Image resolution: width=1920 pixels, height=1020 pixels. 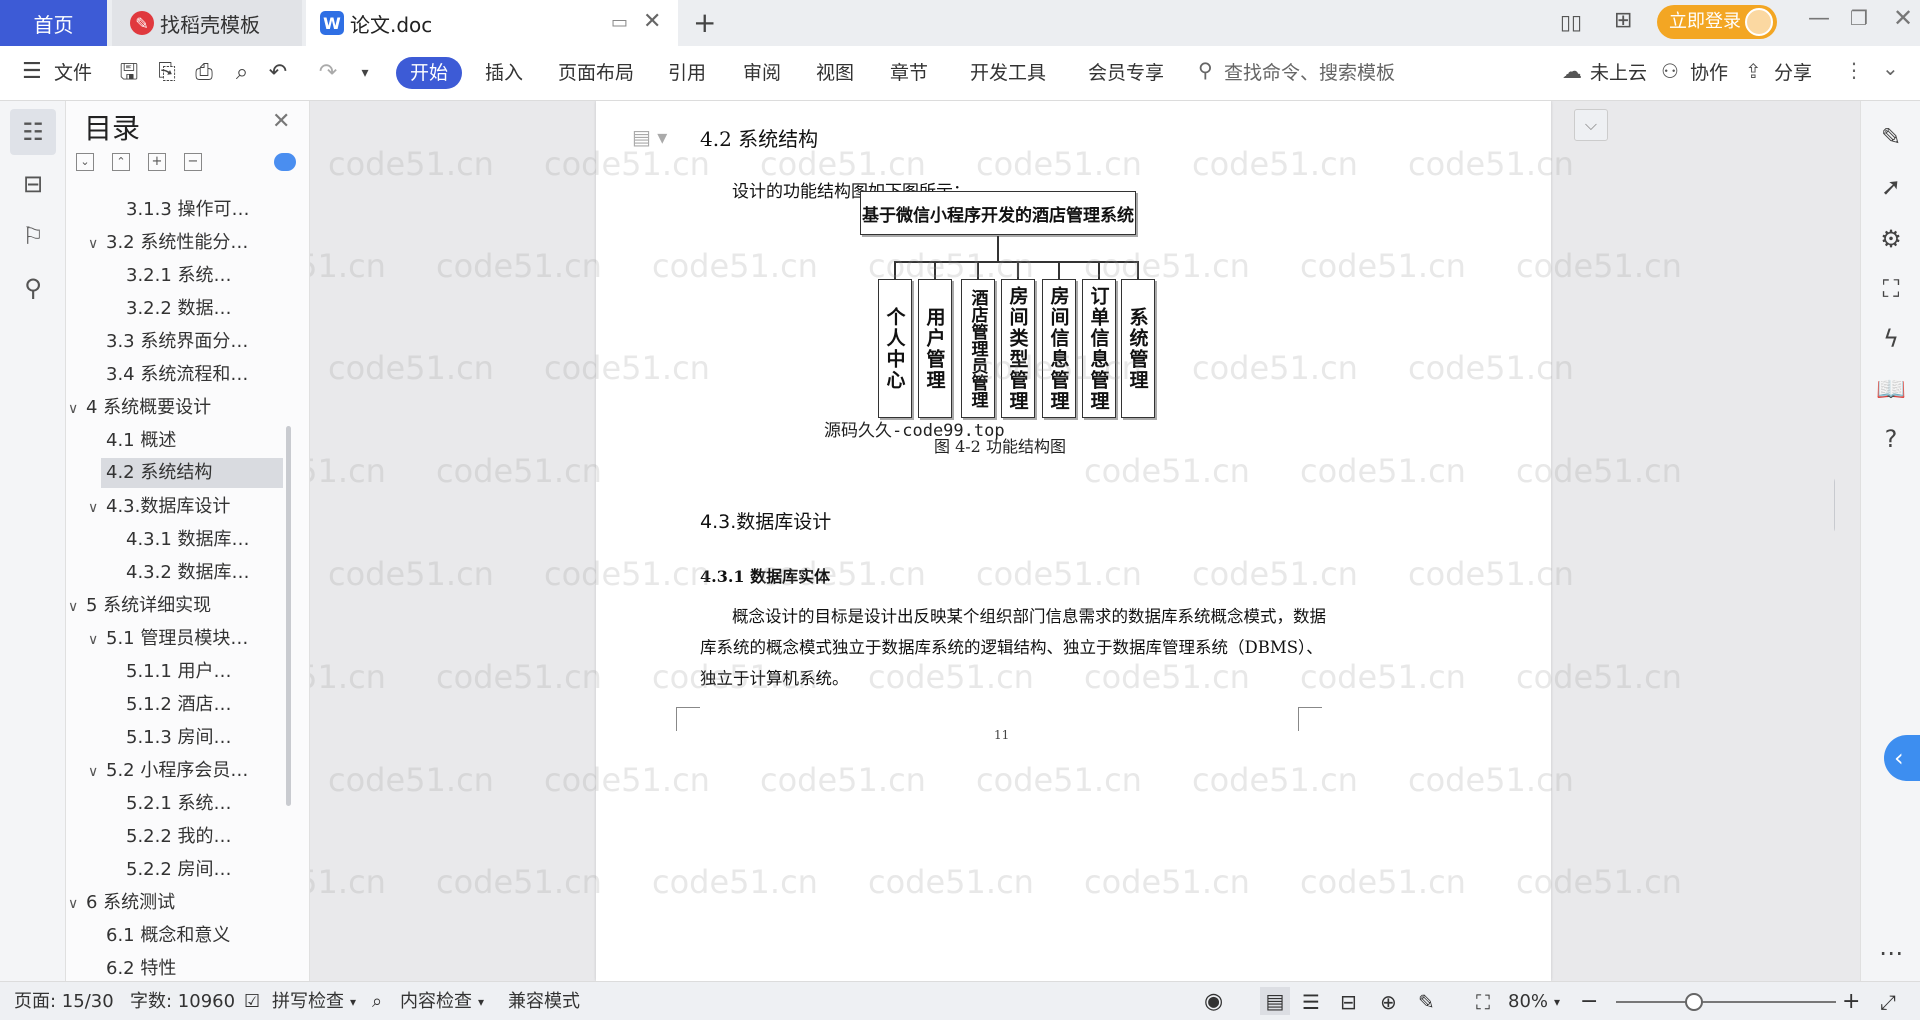 I want to click on book-read-icon: 📖, so click(x=1891, y=389).